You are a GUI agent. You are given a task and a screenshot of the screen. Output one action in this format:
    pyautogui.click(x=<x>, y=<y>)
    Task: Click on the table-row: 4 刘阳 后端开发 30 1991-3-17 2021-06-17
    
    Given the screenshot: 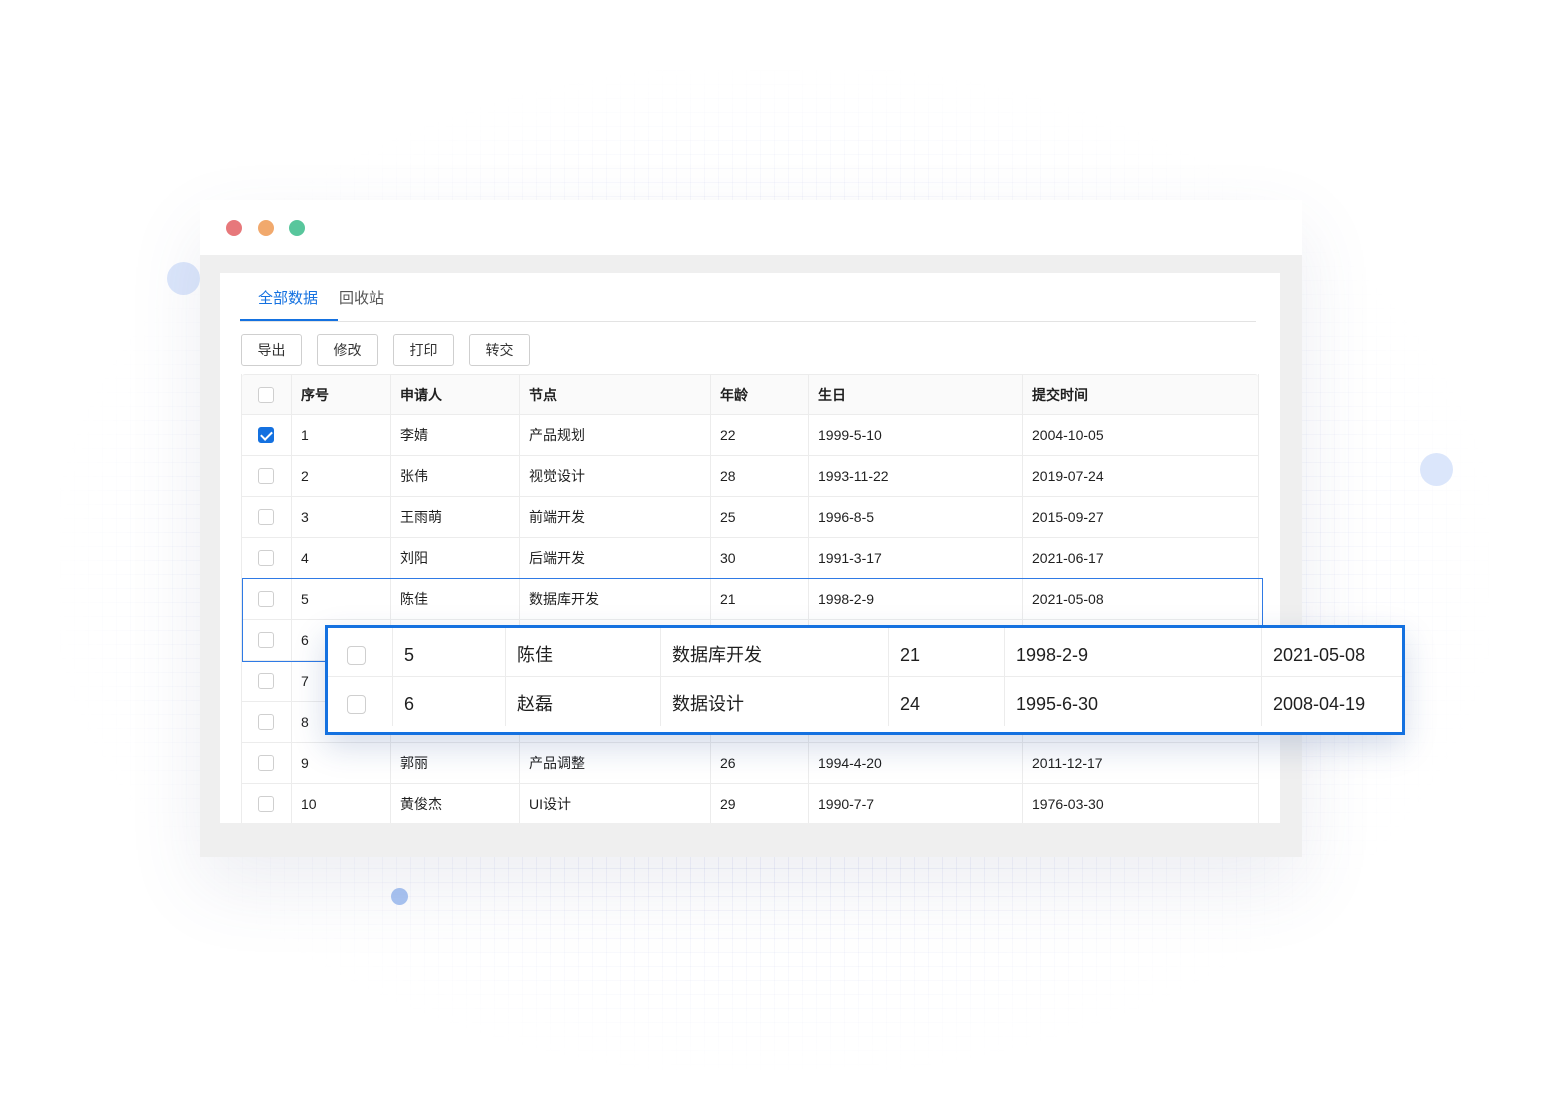 What is the action you would take?
    pyautogui.click(x=750, y=558)
    